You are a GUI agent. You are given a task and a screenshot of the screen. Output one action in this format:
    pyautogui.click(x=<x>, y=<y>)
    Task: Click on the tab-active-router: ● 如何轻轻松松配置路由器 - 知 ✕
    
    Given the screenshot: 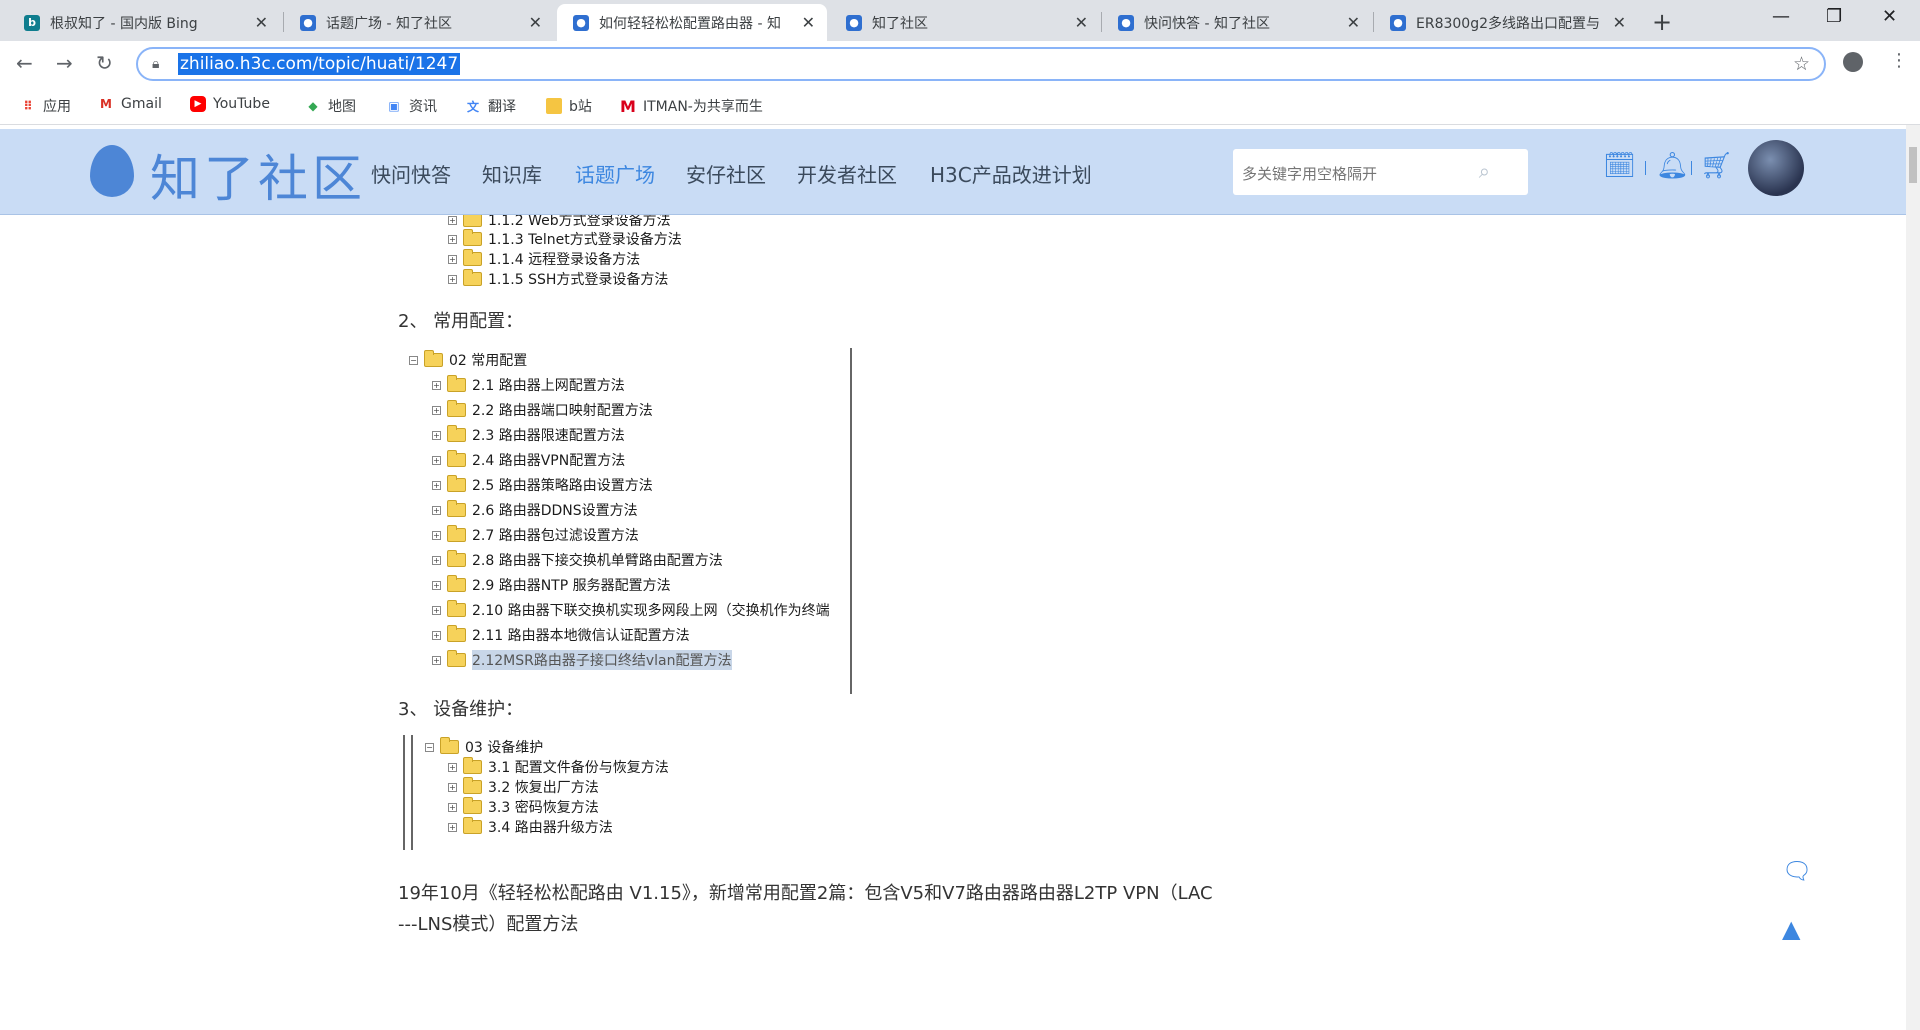 What is the action you would take?
    pyautogui.click(x=692, y=22)
    